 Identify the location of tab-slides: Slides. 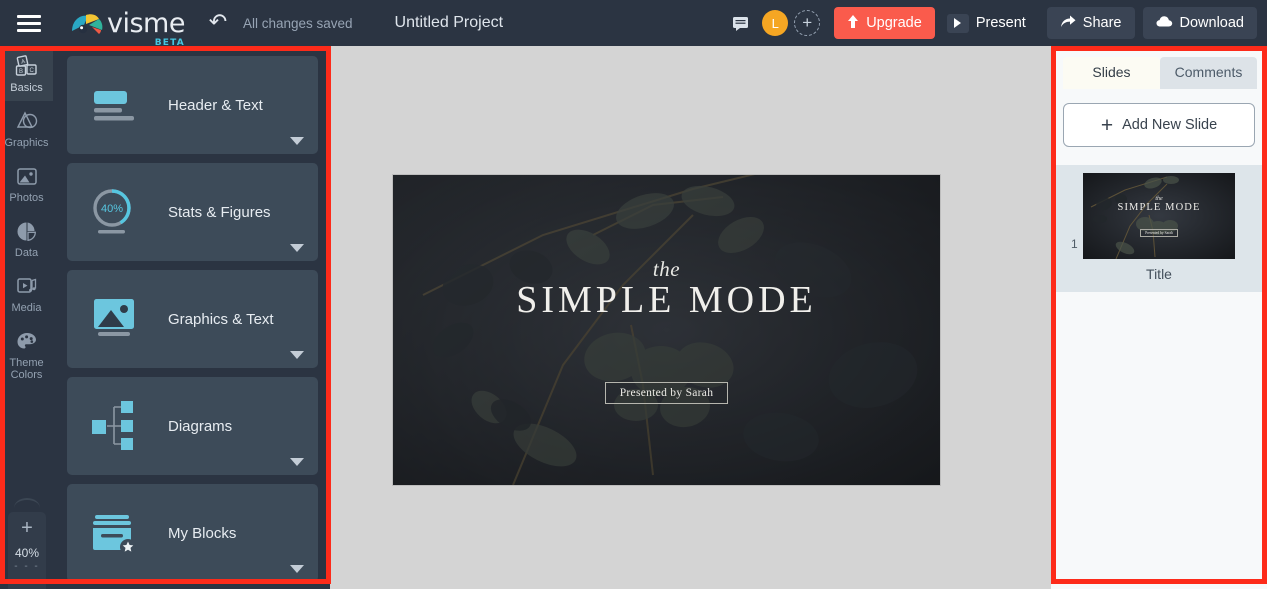
(1111, 73).